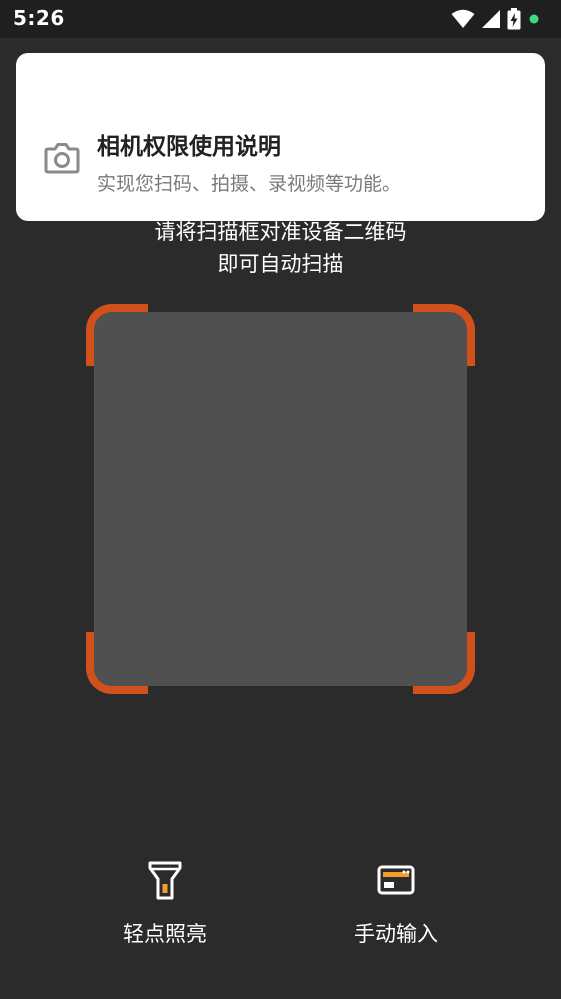 The width and height of the screenshot is (561, 999). I want to click on scan-corner-bottom-left, so click(117, 663).